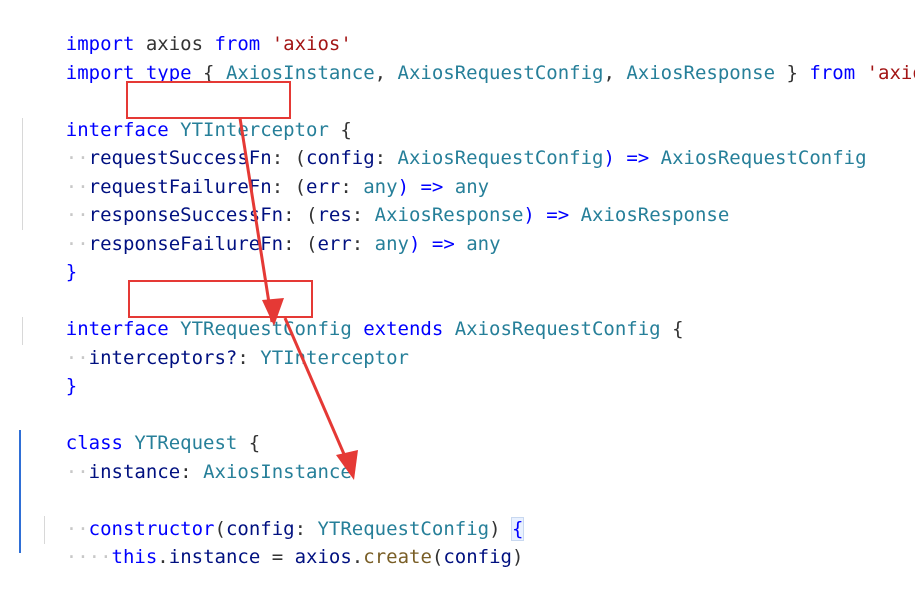 Image resolution: width=915 pixels, height=599 pixels. Describe the element at coordinates (437, 557) in the screenshot. I see `punctuation: (` at that location.